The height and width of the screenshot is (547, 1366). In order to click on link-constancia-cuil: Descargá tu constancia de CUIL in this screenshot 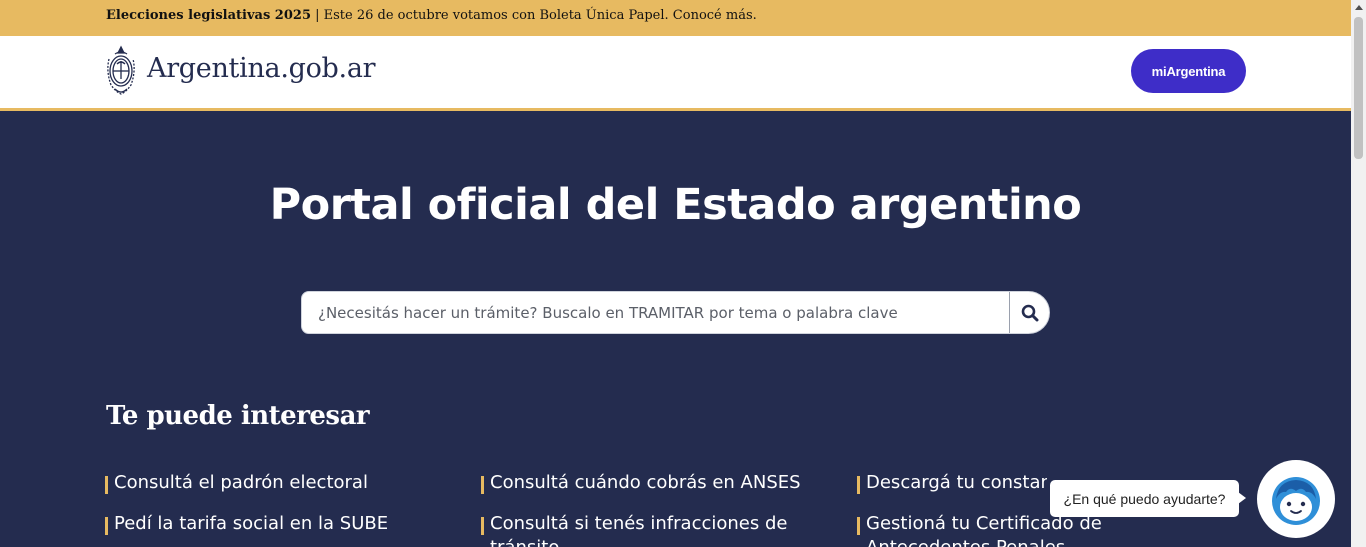, I will do `click(952, 483)`.